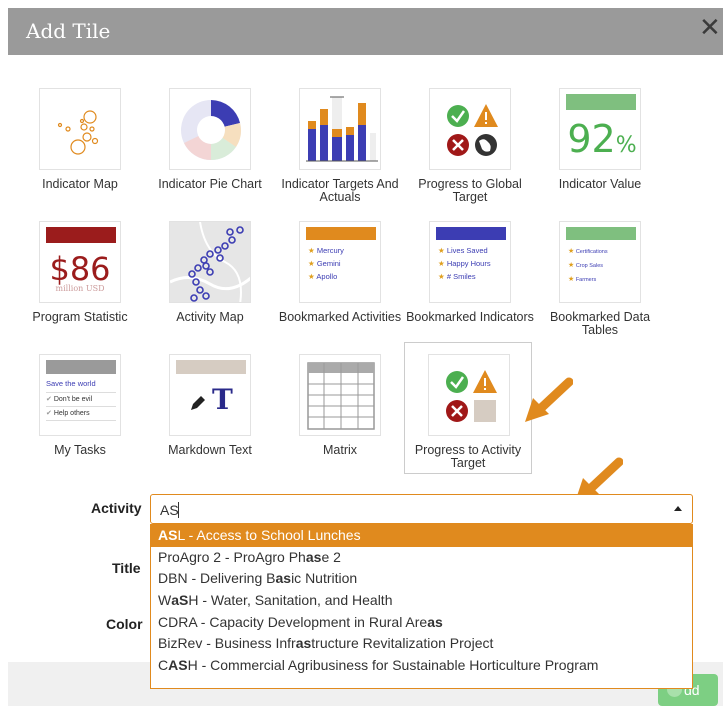 The width and height of the screenshot is (723, 706). What do you see at coordinates (328, 263) in the screenshot?
I see `bookmark-item: Gemini` at bounding box center [328, 263].